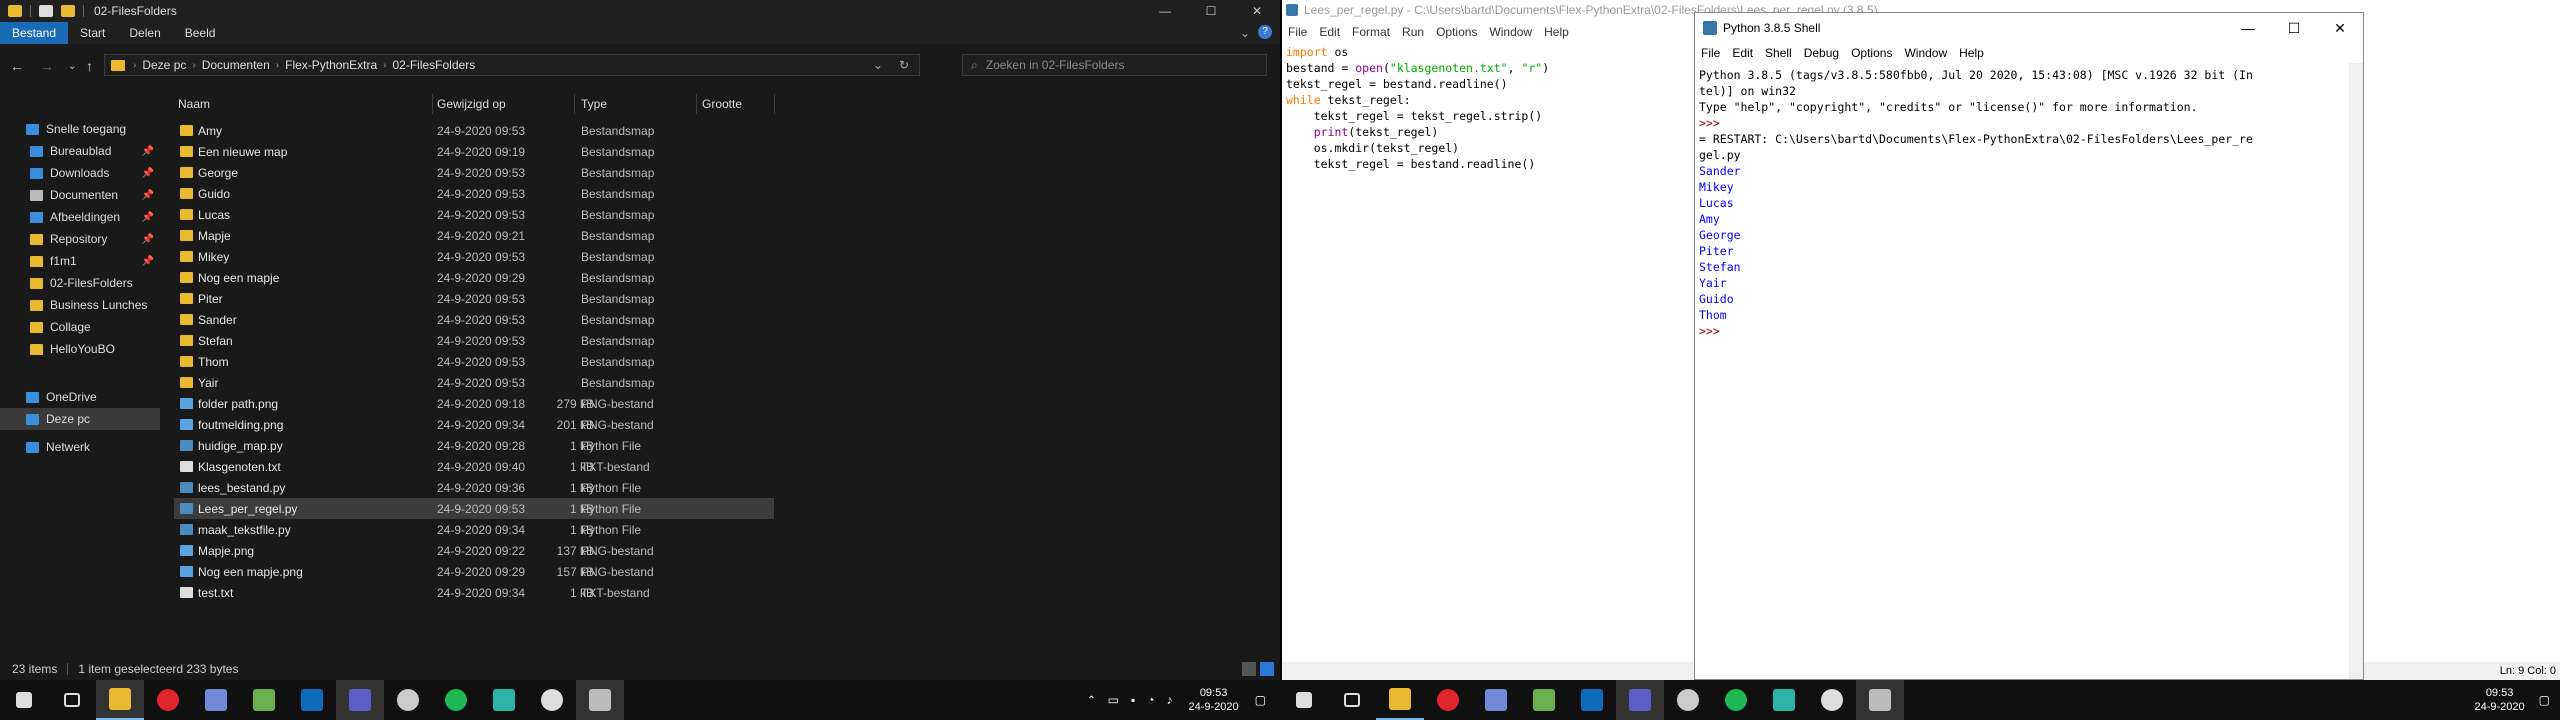 Image resolution: width=2560 pixels, height=720 pixels. What do you see at coordinates (34, 33) in the screenshot?
I see `tab-bestand: Bestand` at bounding box center [34, 33].